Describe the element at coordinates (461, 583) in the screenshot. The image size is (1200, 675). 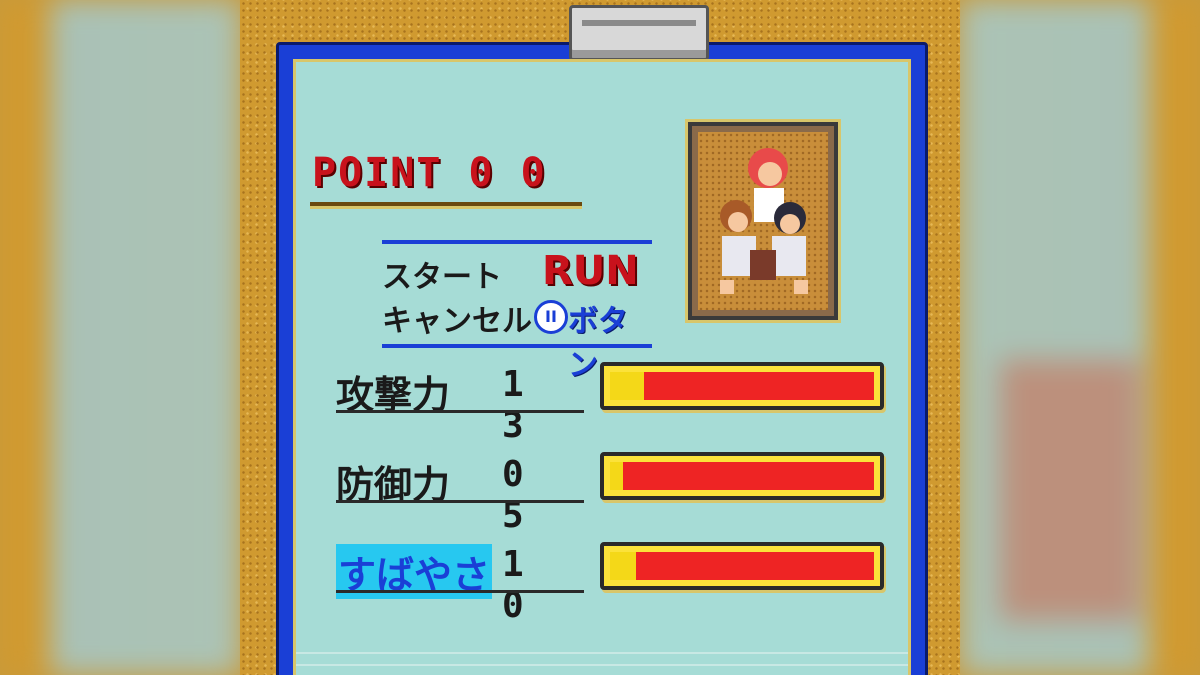
I see `stat-row-speed: すばやさ 1 0` at that location.